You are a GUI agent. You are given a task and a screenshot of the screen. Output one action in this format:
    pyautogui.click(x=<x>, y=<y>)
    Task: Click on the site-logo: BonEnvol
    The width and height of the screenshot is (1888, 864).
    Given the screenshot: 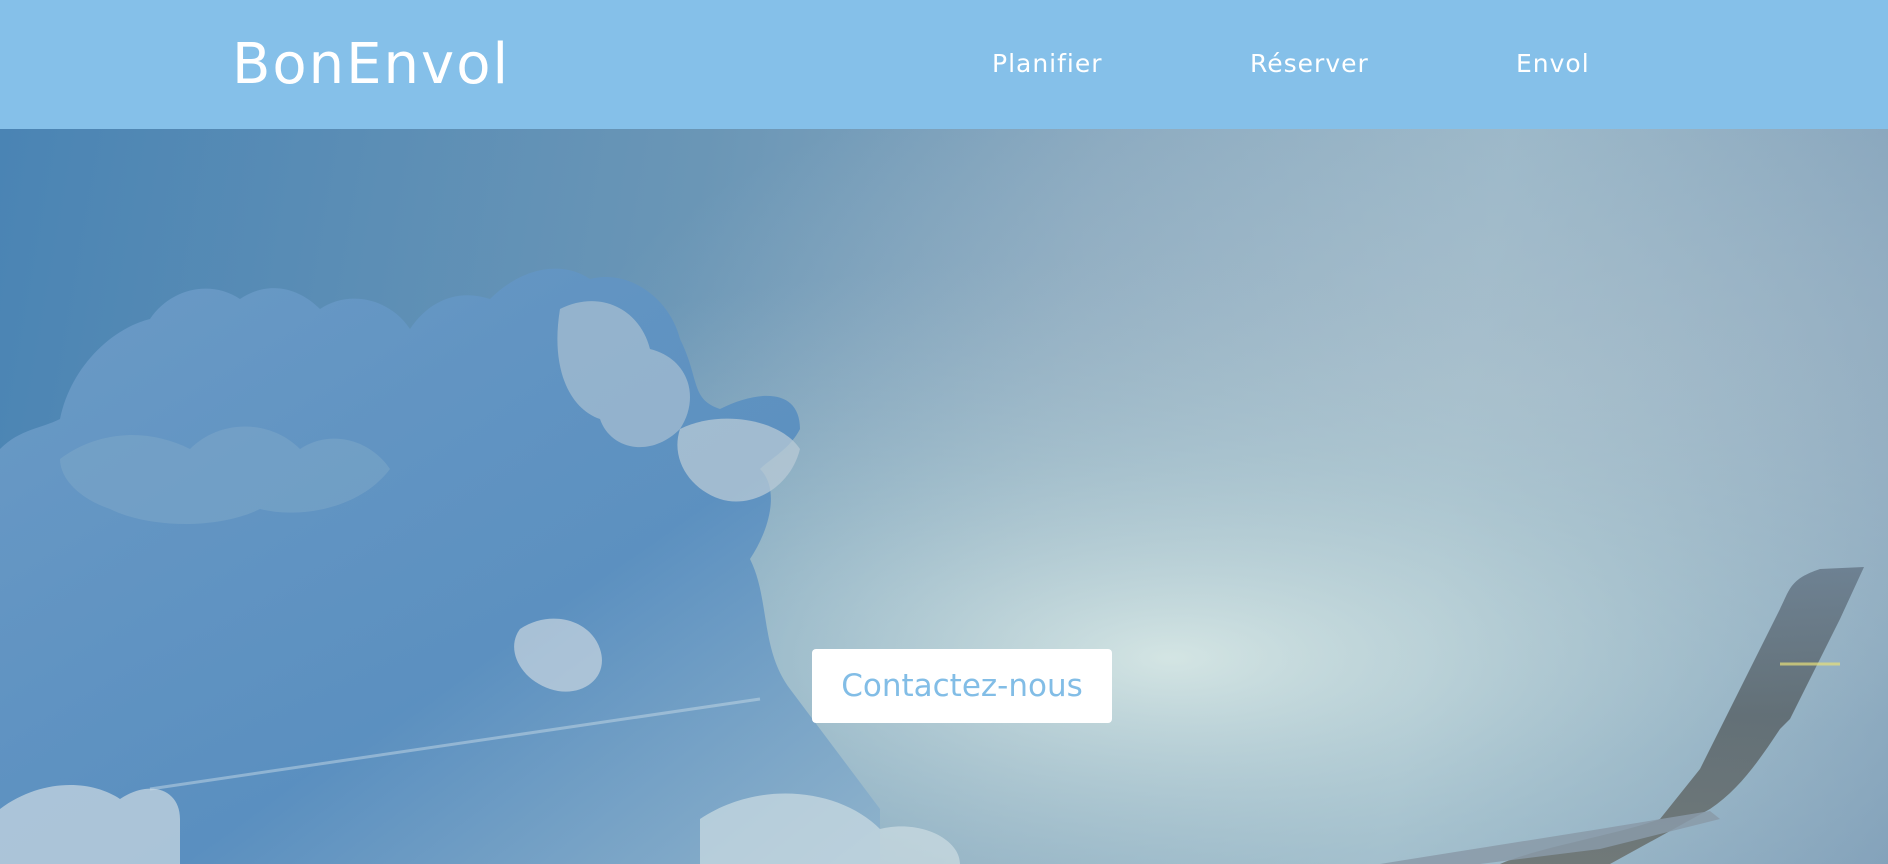 What is the action you would take?
    pyautogui.click(x=371, y=65)
    